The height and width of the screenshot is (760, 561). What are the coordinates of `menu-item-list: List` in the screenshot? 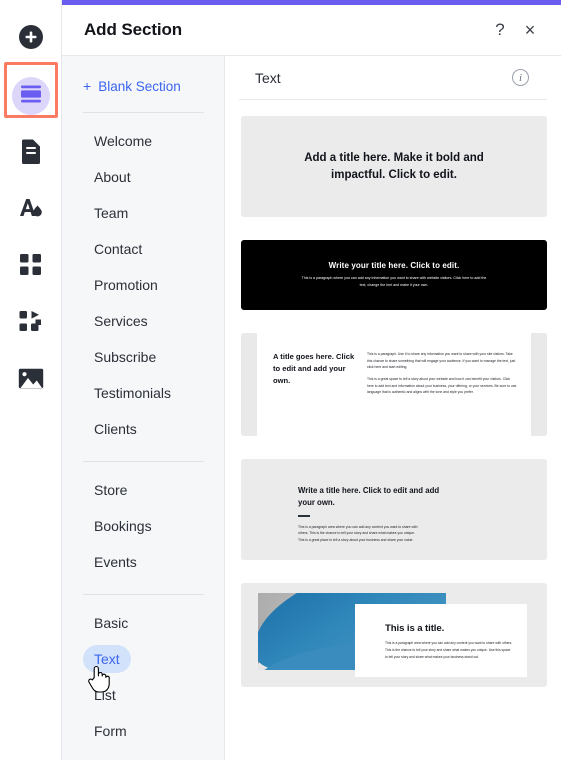 It's located at (143, 695).